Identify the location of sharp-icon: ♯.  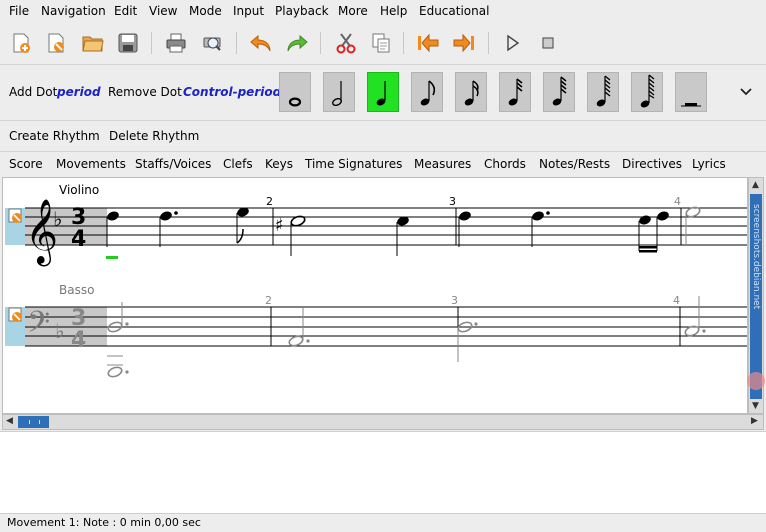
(279, 225).